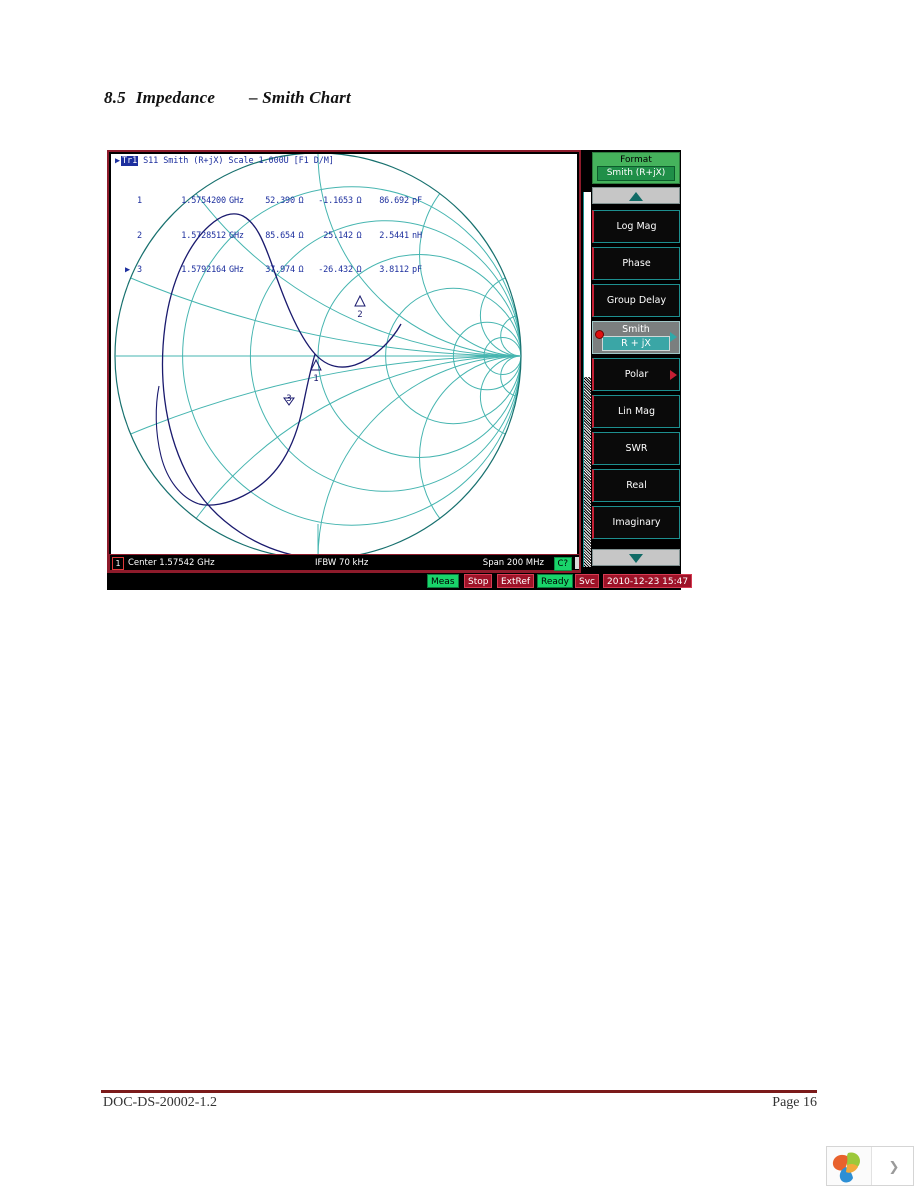 The width and height of the screenshot is (918, 1188). I want to click on marker-row: 2 1.5728512 GHz 85.654 Ω 25.142 Ω 2.5441 nH, so click(278, 235).